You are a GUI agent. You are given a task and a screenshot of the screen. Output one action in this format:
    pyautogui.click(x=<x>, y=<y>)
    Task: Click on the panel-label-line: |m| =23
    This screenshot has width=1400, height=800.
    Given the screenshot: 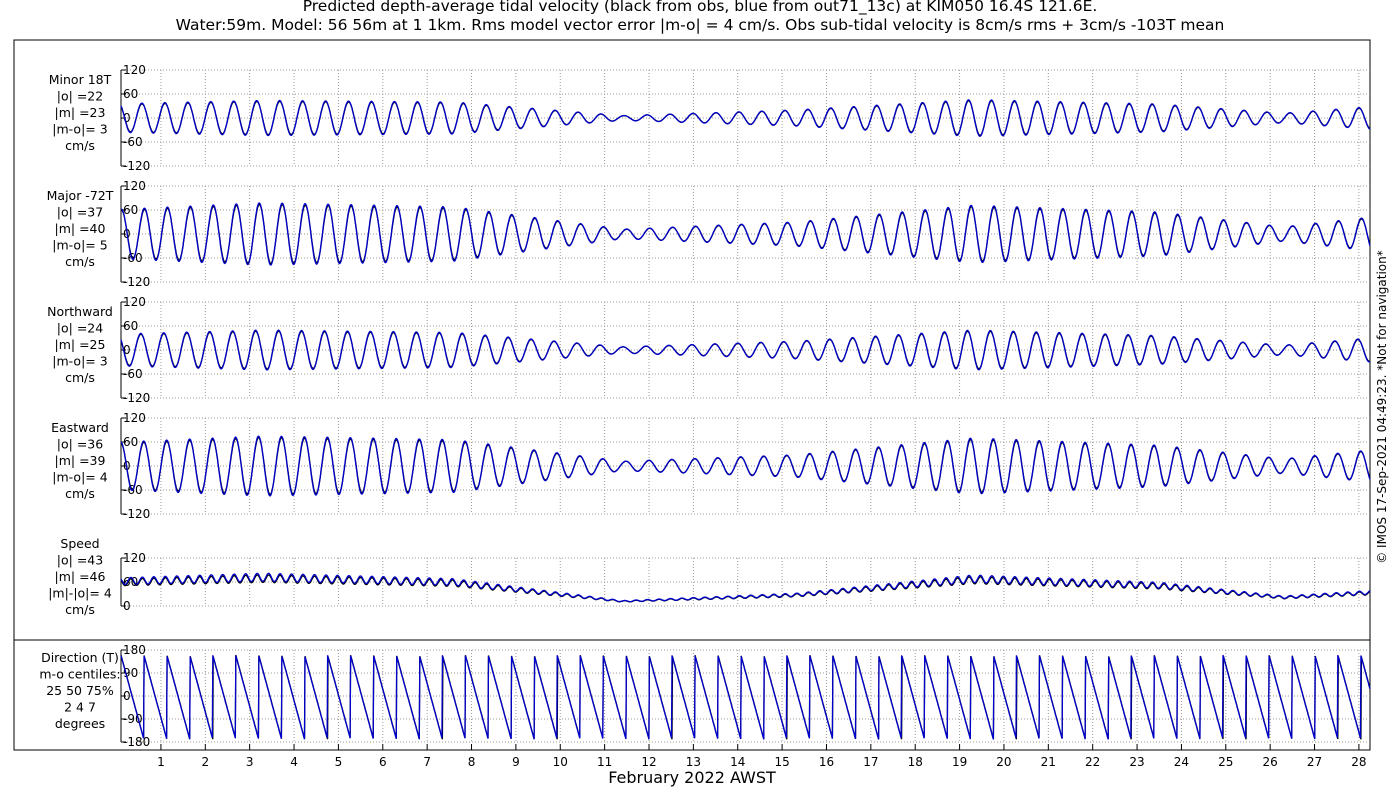 What is the action you would take?
    pyautogui.click(x=80, y=112)
    